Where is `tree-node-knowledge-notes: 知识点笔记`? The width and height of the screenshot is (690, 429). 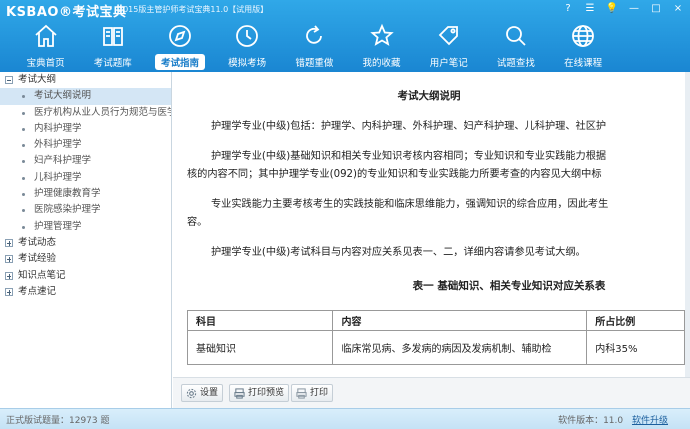 tree-node-knowledge-notes: 知识点笔记 is located at coordinates (85, 276).